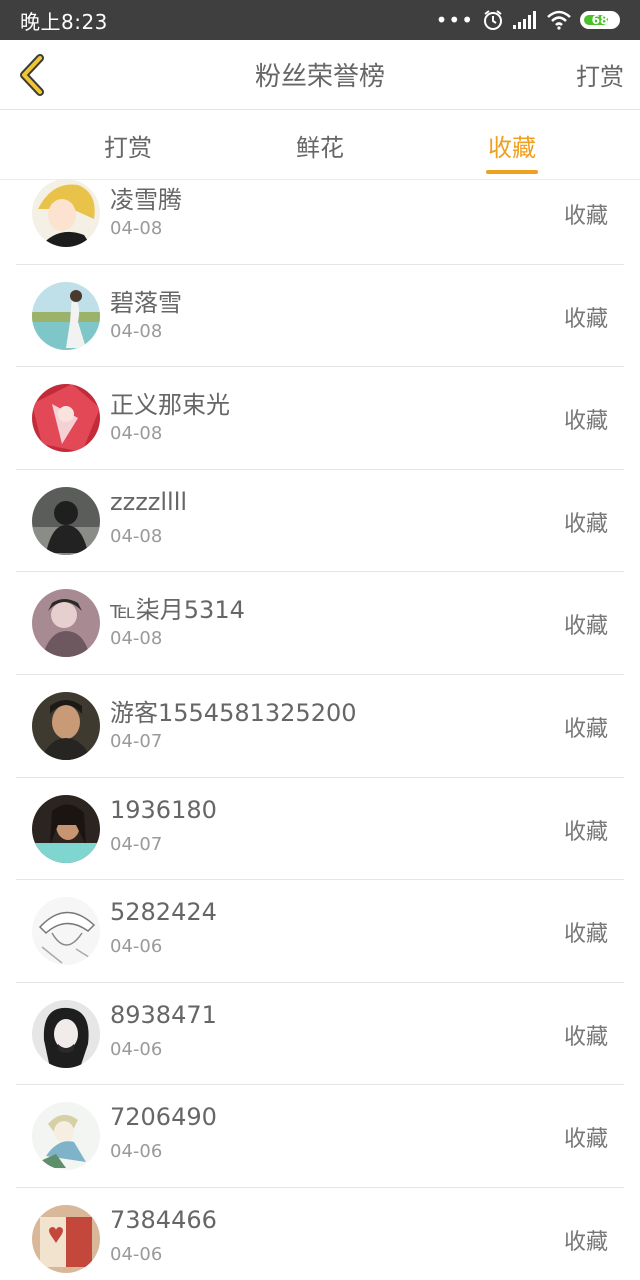  I want to click on back-button, so click(33, 75).